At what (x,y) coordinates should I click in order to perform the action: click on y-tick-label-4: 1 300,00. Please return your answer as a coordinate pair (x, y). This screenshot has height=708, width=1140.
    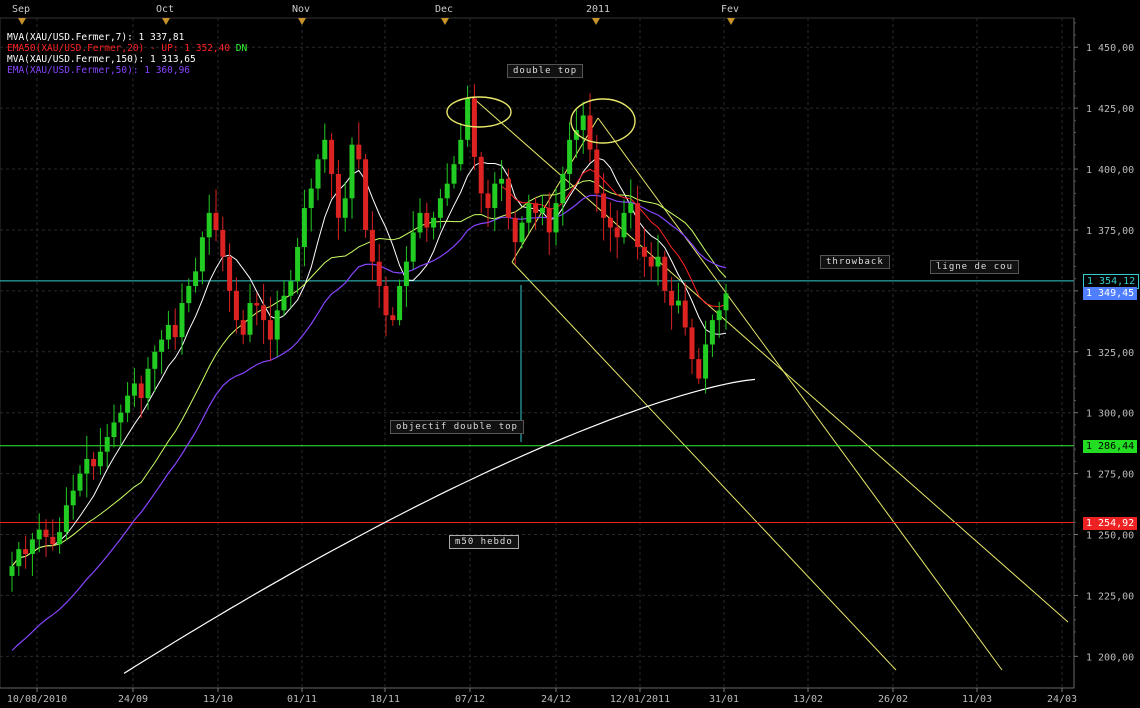
    Looking at the image, I should click on (1110, 414).